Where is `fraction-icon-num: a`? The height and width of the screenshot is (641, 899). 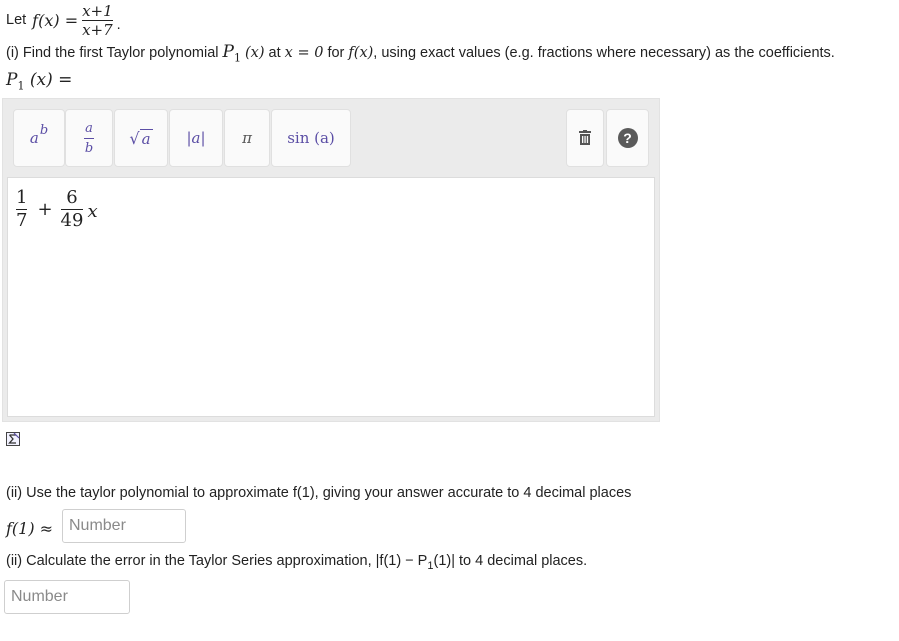 fraction-icon-num: a is located at coordinates (89, 128).